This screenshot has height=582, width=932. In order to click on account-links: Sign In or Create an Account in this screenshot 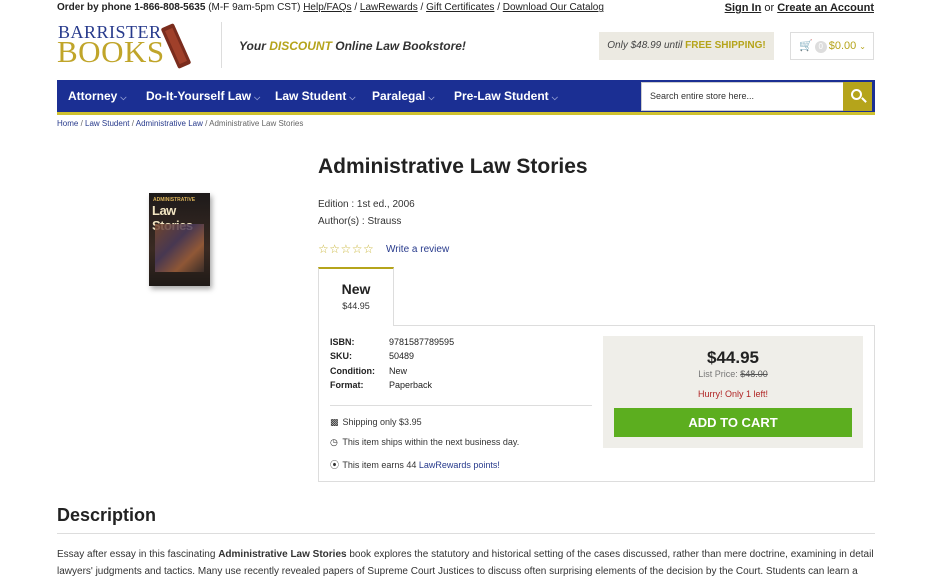, I will do `click(799, 8)`.